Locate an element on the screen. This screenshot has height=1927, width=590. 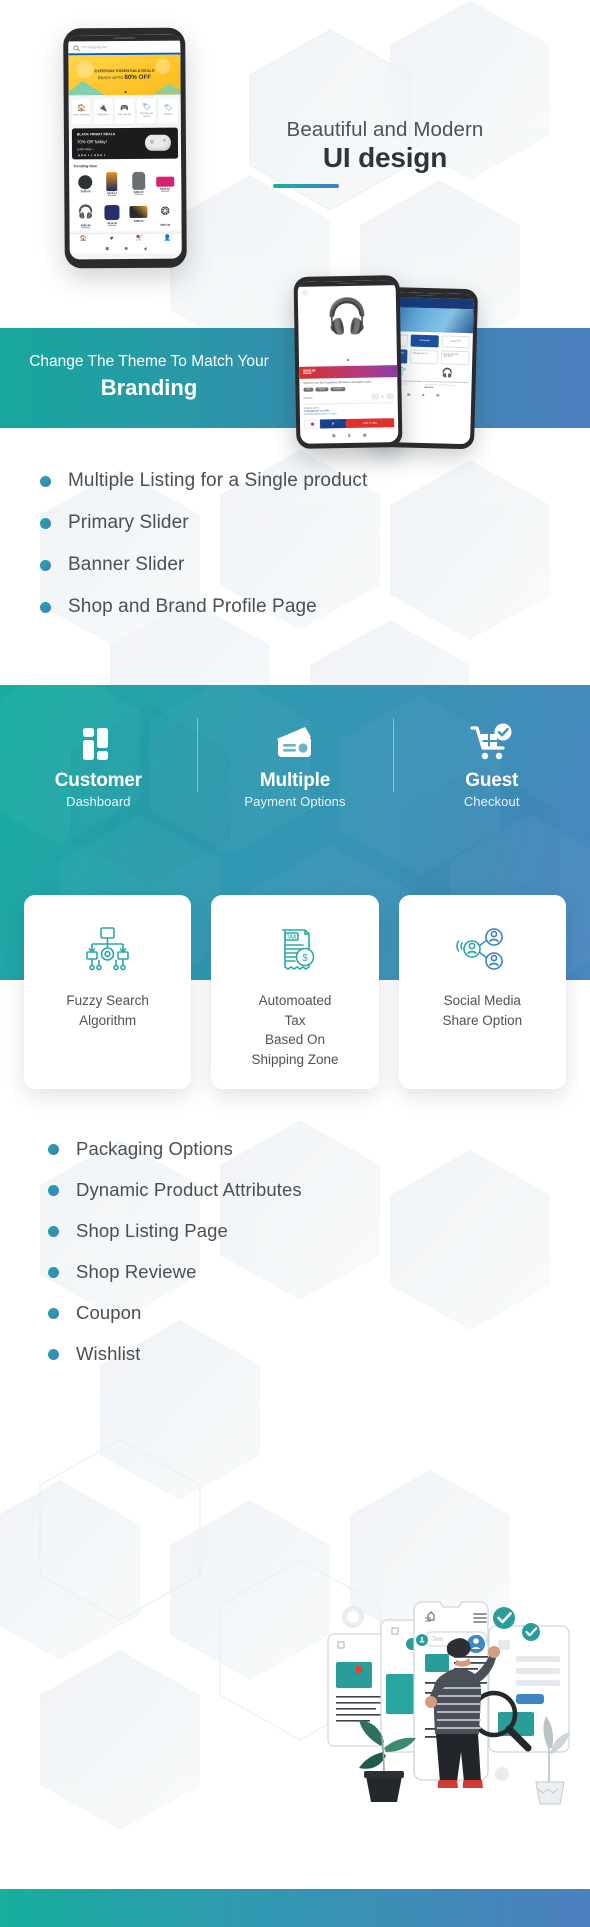
feature-title: Guest is located at coordinates (492, 780).